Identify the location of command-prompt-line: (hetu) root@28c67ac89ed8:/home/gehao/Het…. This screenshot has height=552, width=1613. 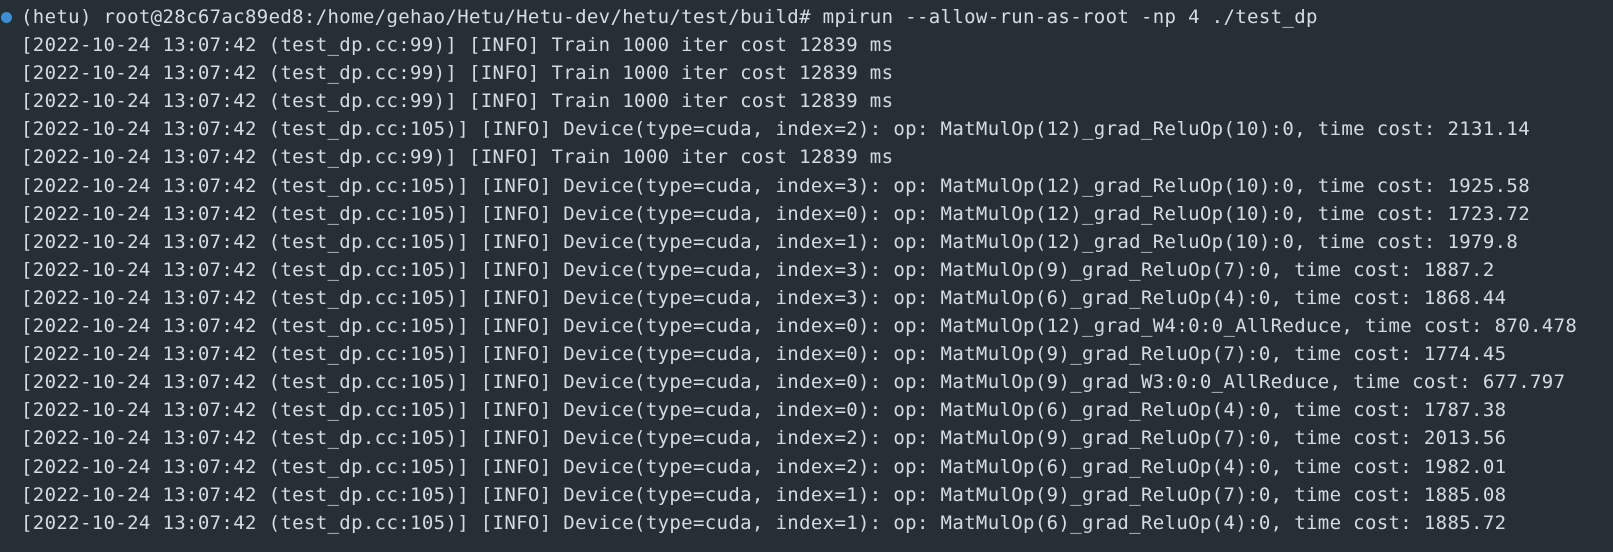
(669, 17).